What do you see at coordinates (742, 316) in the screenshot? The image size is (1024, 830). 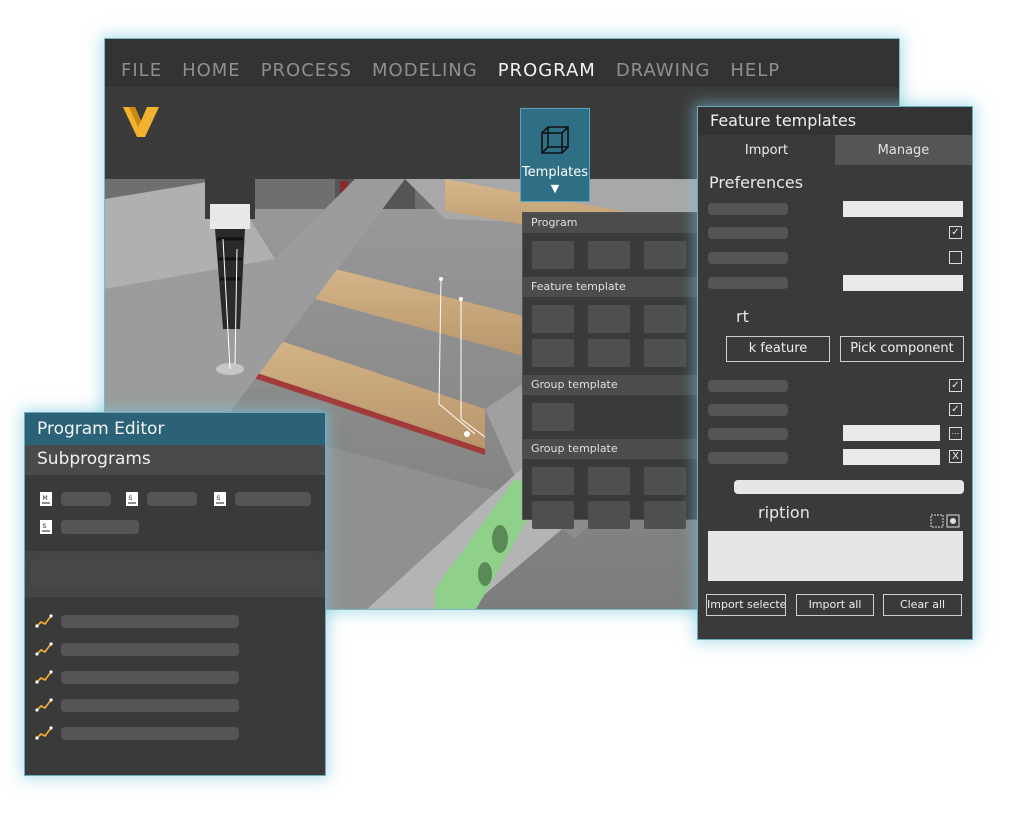 I see `section-heading-partial: rt` at bounding box center [742, 316].